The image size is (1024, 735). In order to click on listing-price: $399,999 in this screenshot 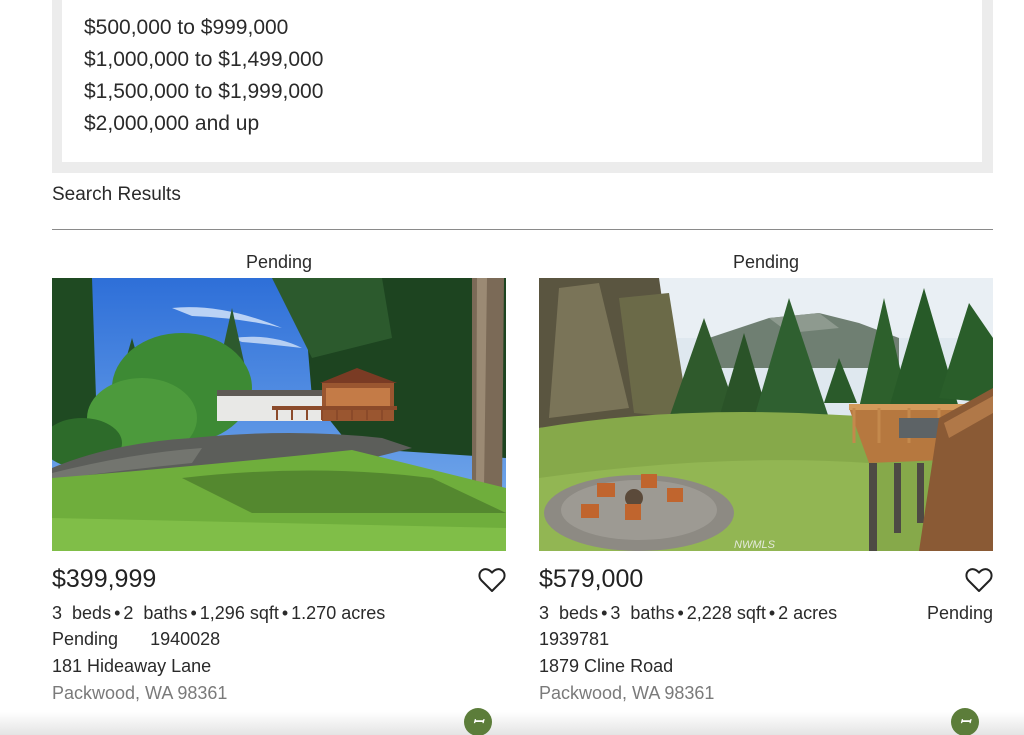, I will do `click(104, 579)`.